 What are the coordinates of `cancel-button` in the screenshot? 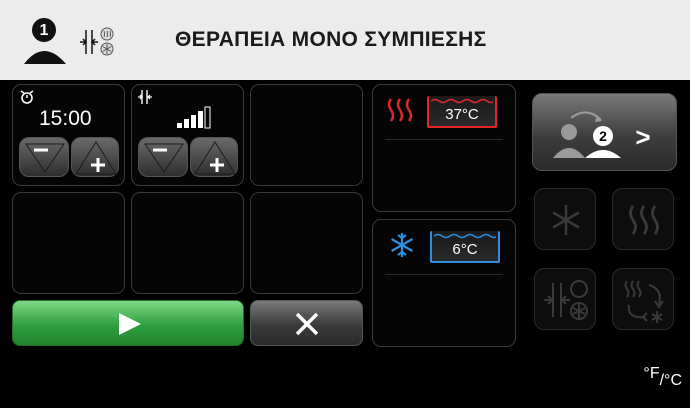 It's located at (306, 323).